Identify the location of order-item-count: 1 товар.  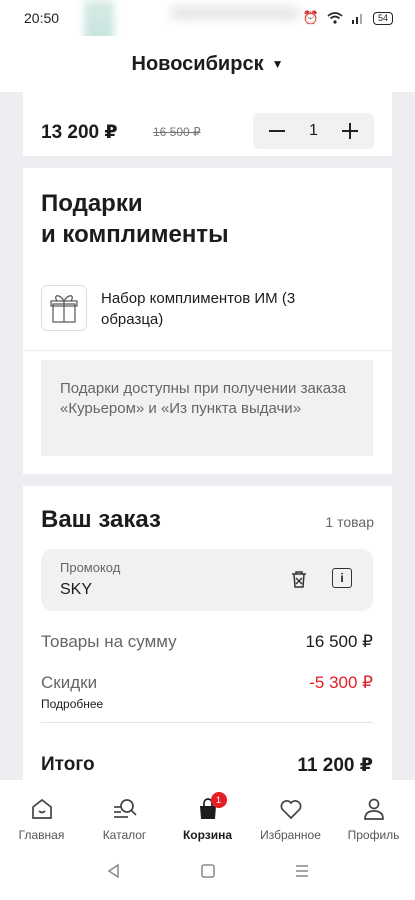
(349, 522).